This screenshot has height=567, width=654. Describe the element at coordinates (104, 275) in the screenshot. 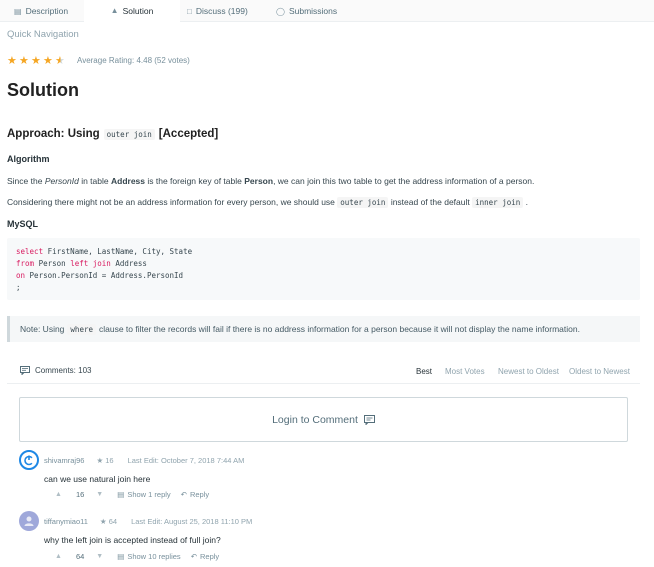

I see `code-text: Person.PersonId = Address.PersonId` at that location.